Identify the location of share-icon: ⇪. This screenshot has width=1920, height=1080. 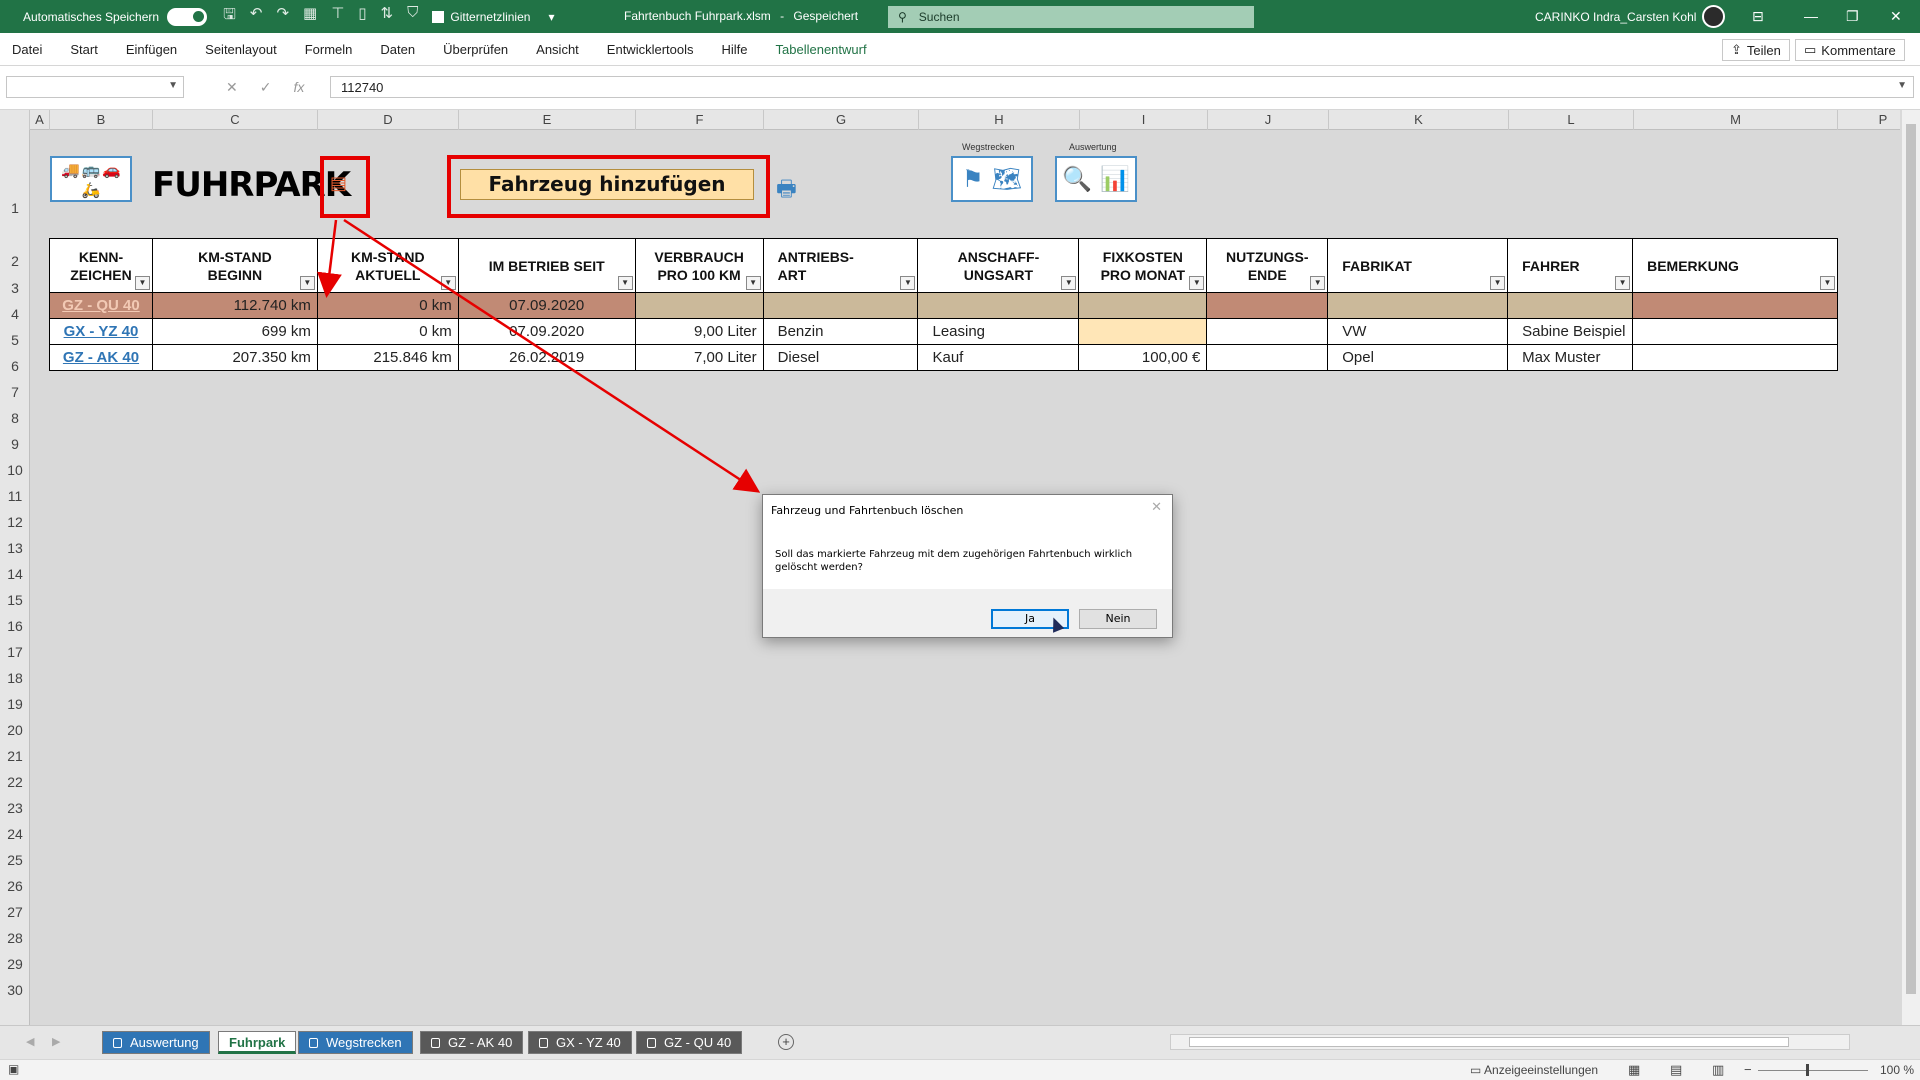
(1736, 49).